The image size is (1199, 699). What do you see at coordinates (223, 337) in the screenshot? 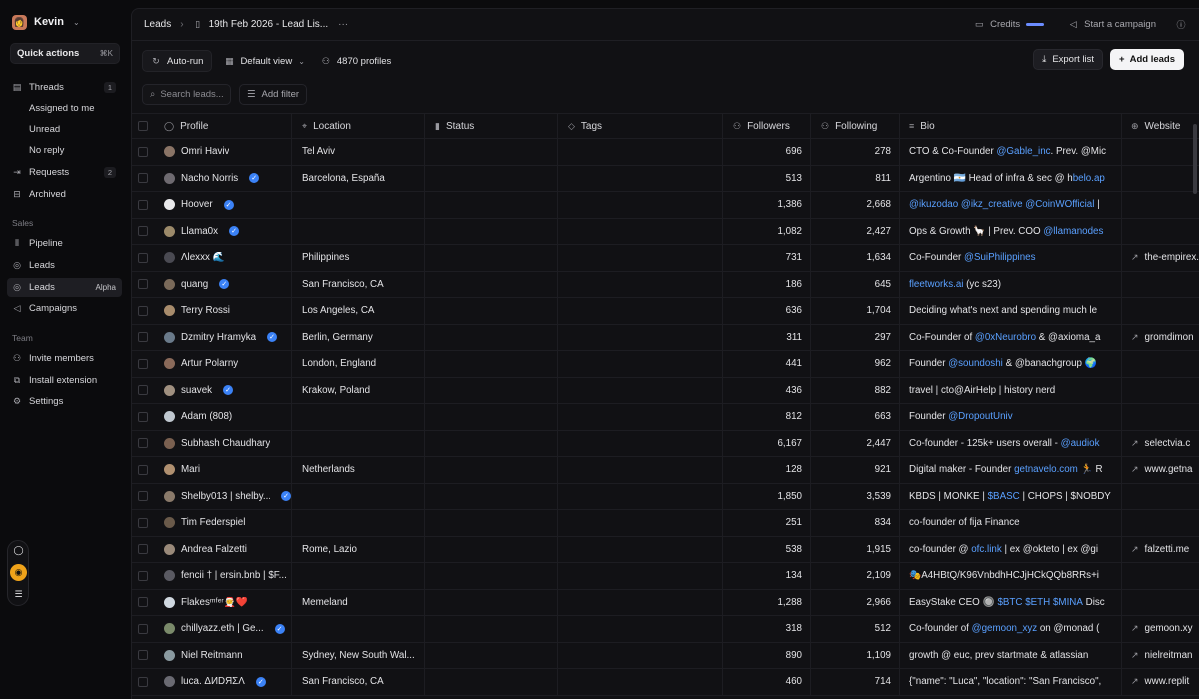
I see `profile-cell: Dzmitry Hramyka ✓` at bounding box center [223, 337].